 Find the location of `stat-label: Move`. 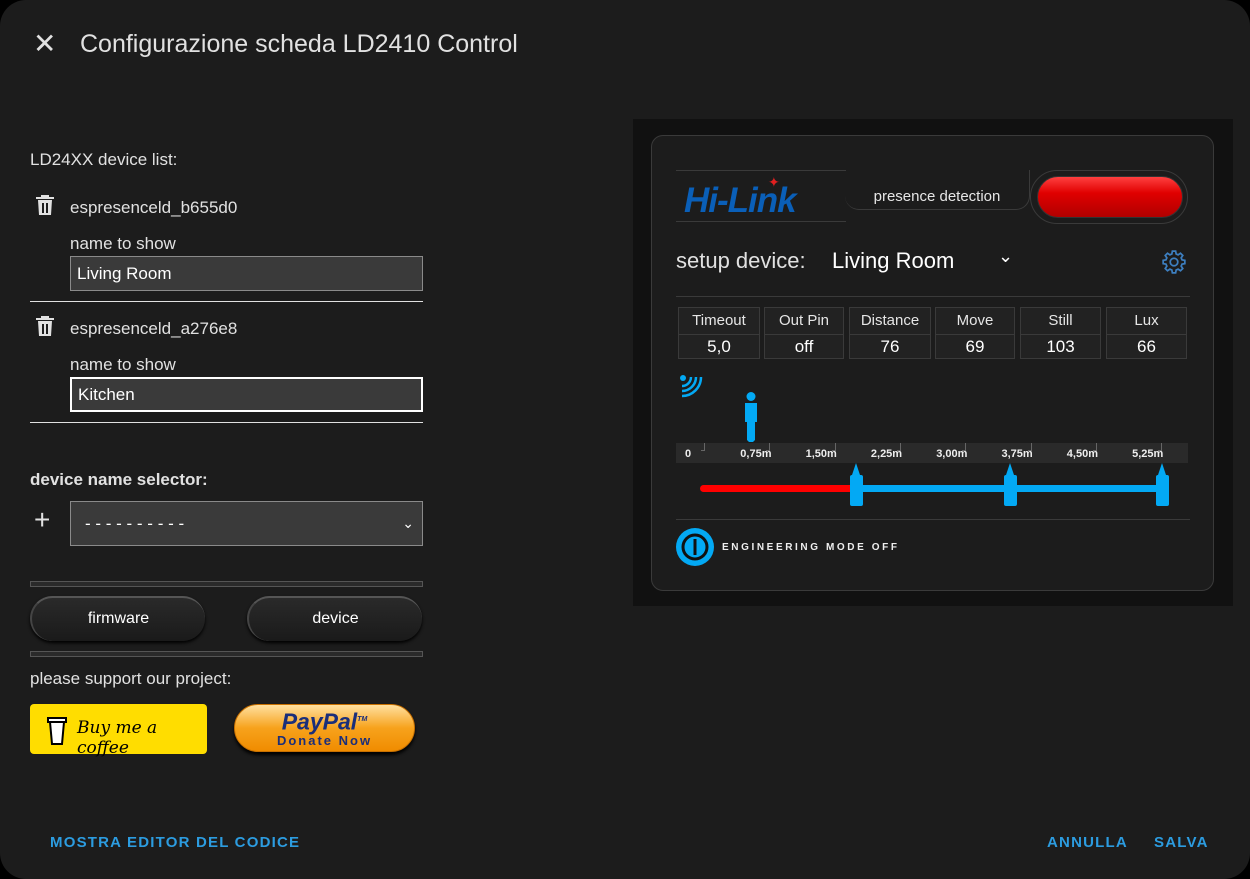

stat-label: Move is located at coordinates (975, 321).